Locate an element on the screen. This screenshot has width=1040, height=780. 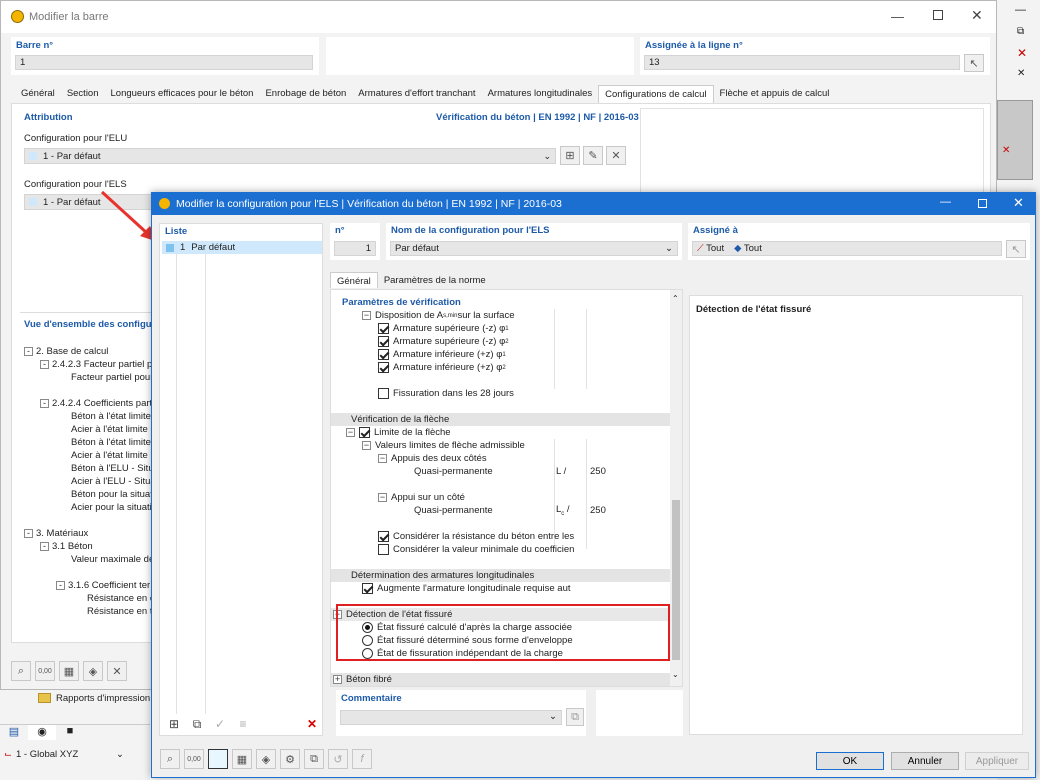
copy-item-icon: ⧉ is located at coordinates (197, 724).